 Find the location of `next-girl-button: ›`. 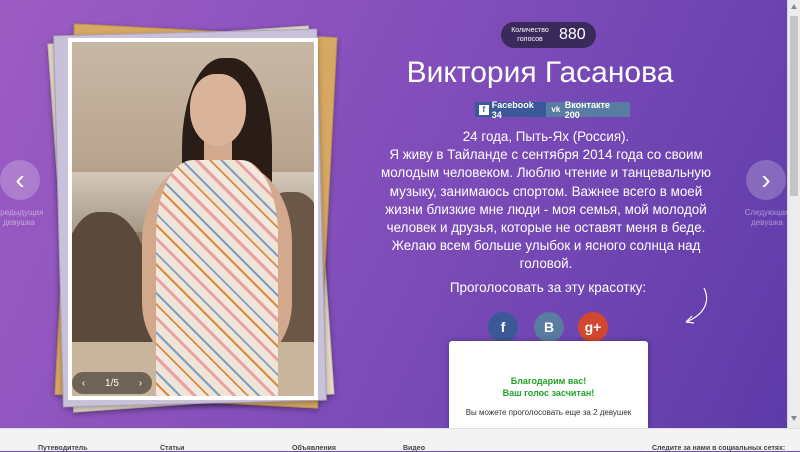

next-girl-button: › is located at coordinates (766, 180).